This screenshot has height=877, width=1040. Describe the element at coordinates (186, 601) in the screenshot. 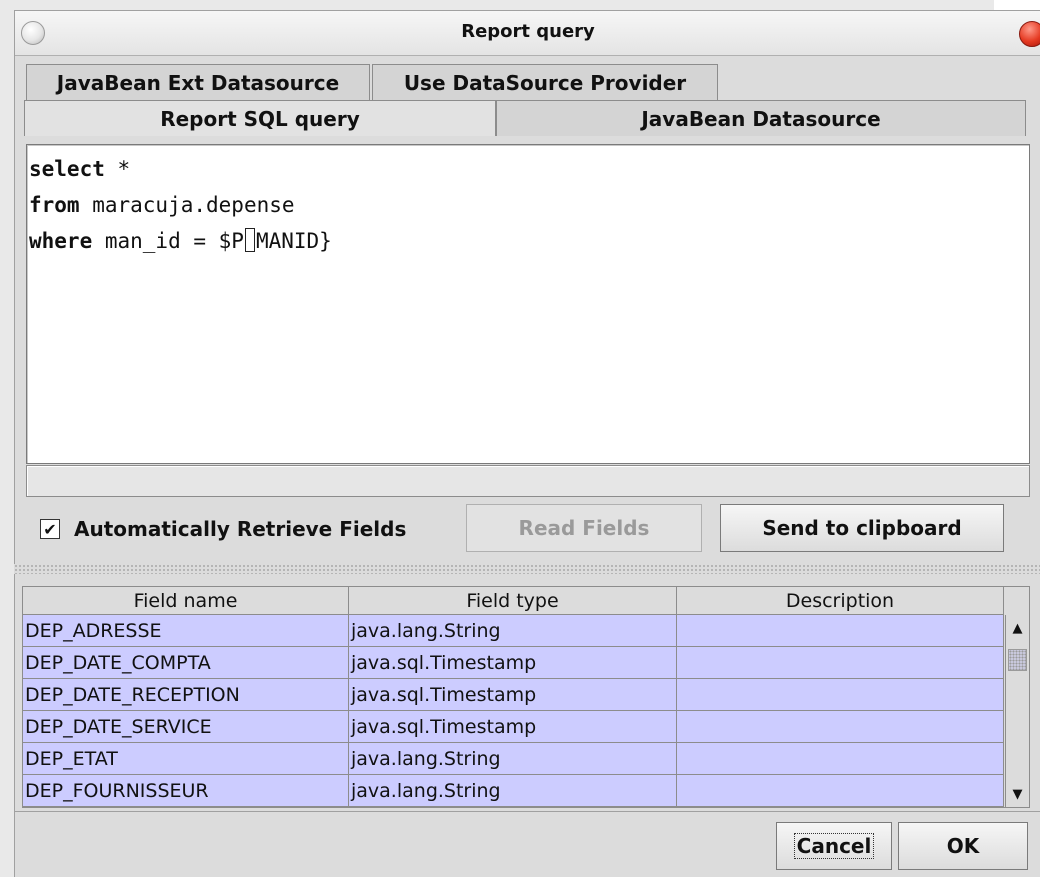

I see `column-header-field-name: Field name` at that location.